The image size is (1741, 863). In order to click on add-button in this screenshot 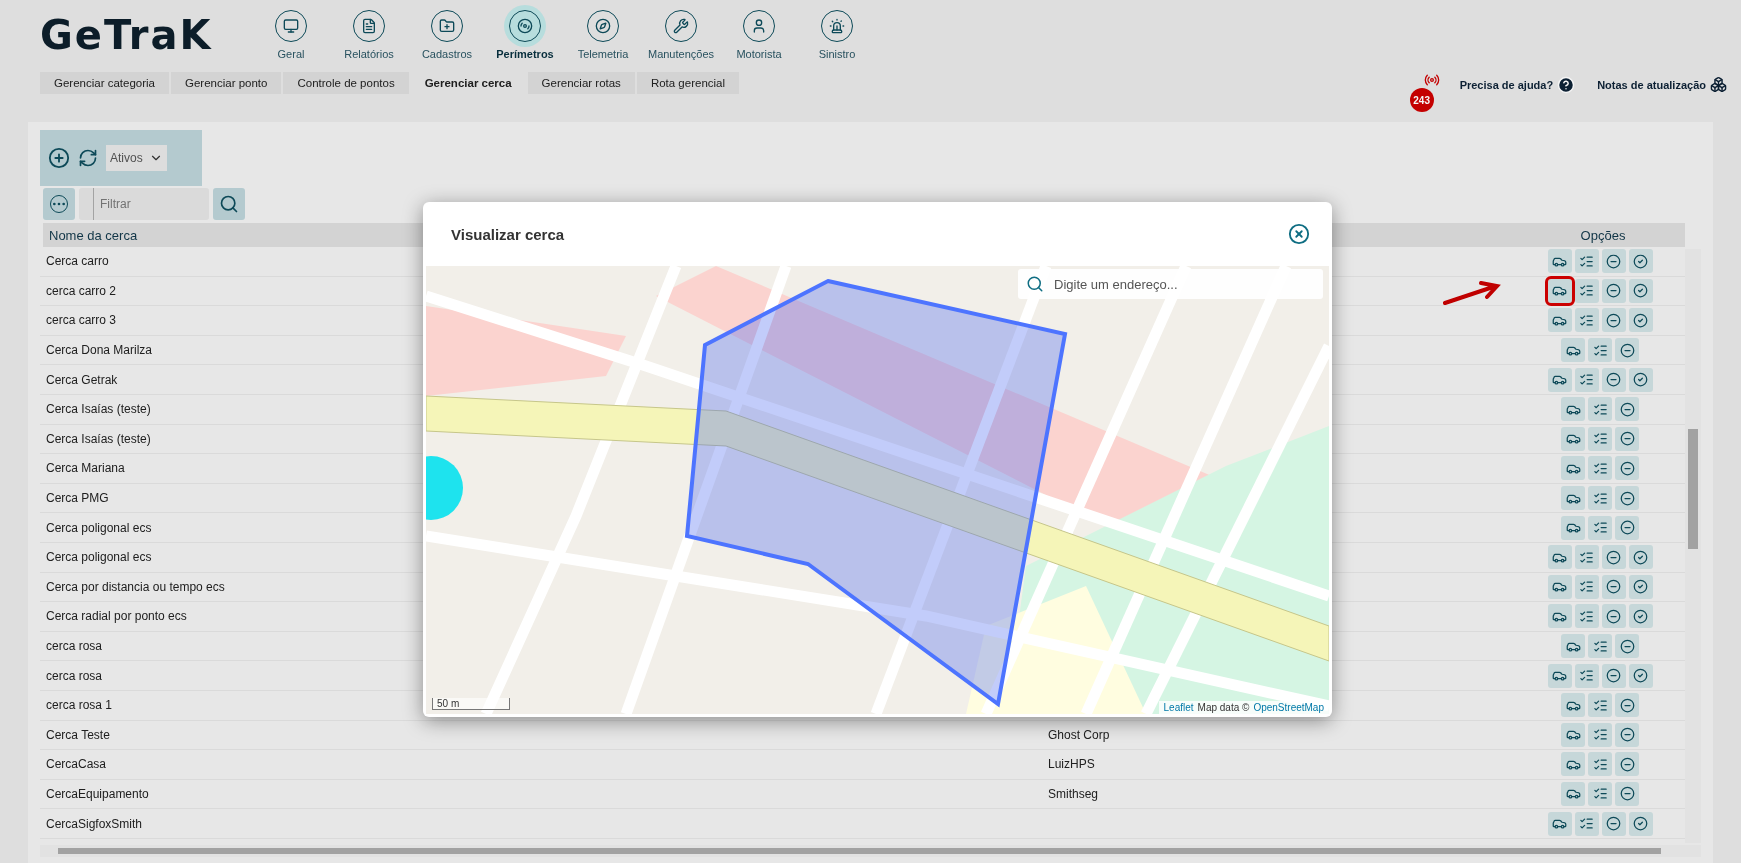, I will do `click(59, 158)`.